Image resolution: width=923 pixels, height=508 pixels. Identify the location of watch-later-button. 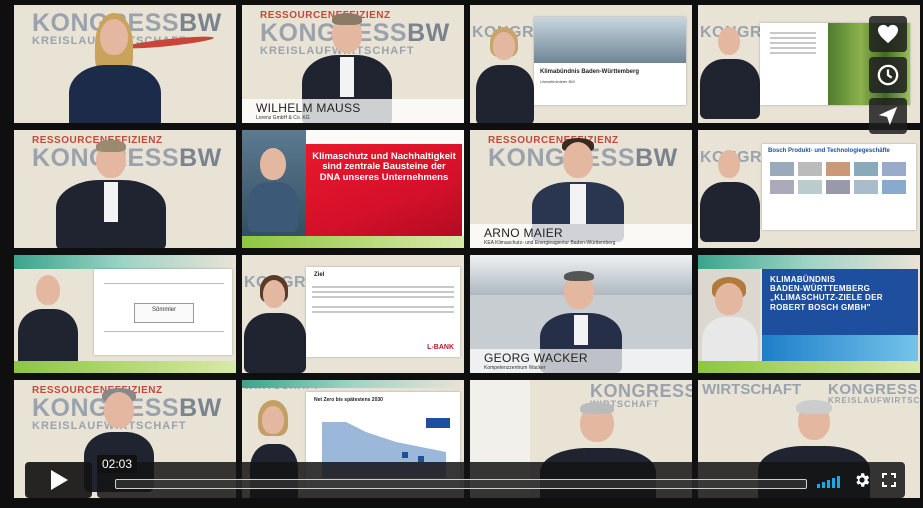
(888, 75).